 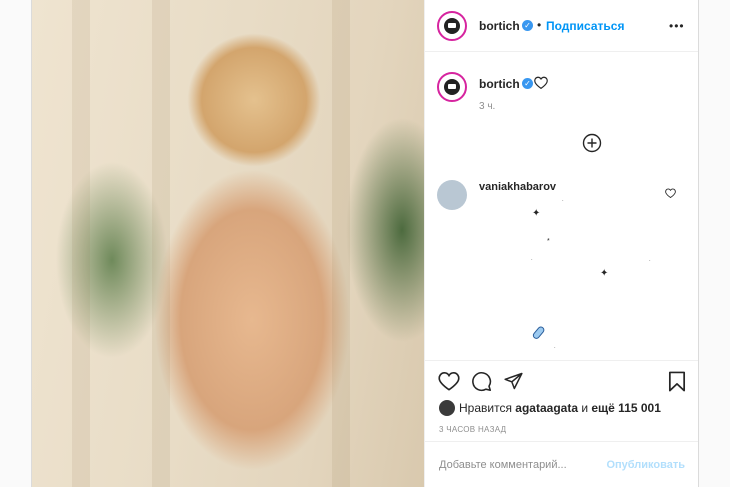 What do you see at coordinates (487, 106) in the screenshot?
I see `caption-time: 3 ч.` at bounding box center [487, 106].